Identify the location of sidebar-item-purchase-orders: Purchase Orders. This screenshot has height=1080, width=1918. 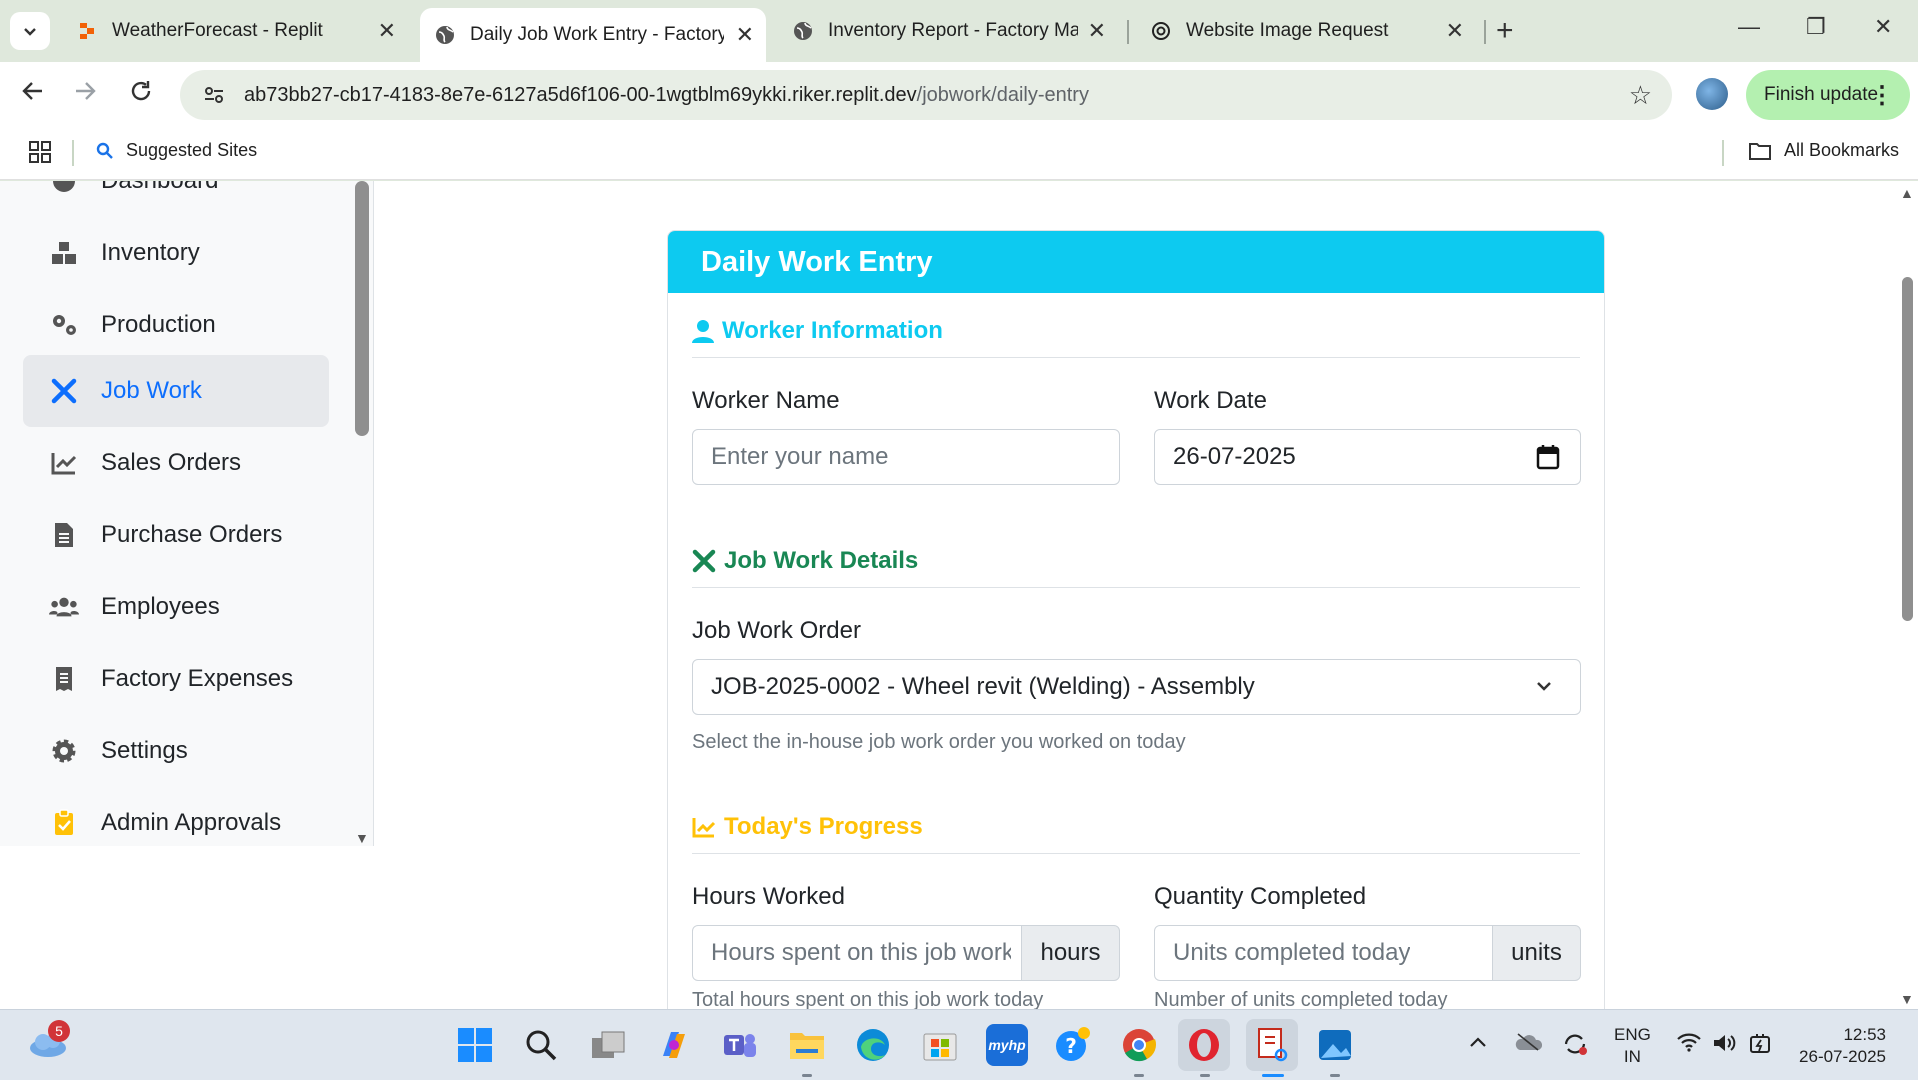
(176, 535).